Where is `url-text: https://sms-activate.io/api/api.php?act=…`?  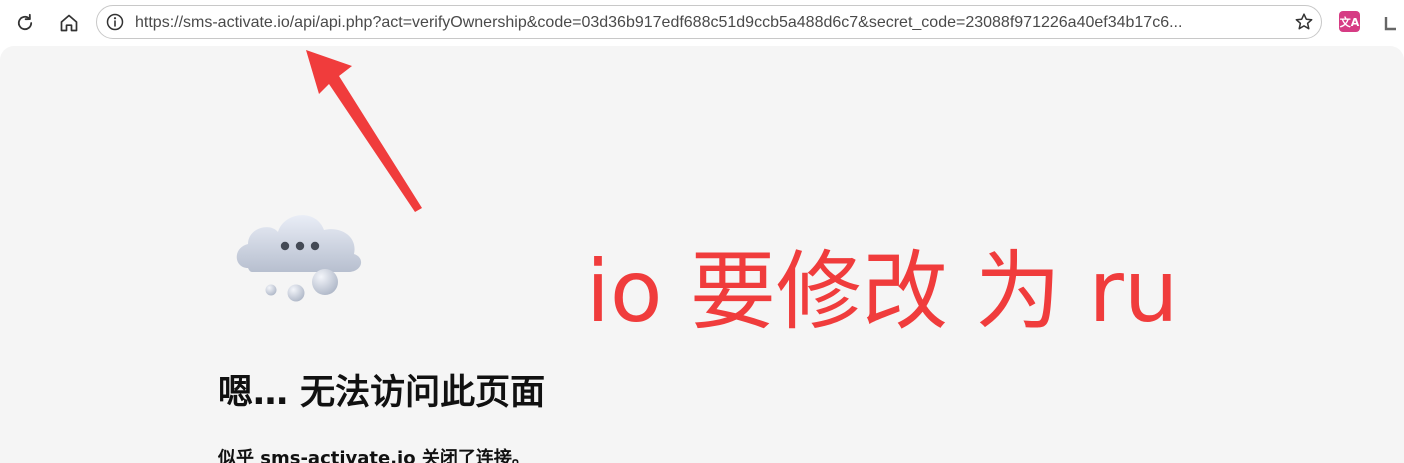
url-text: https://sms-activate.io/api/api.php?act=… is located at coordinates (709, 23).